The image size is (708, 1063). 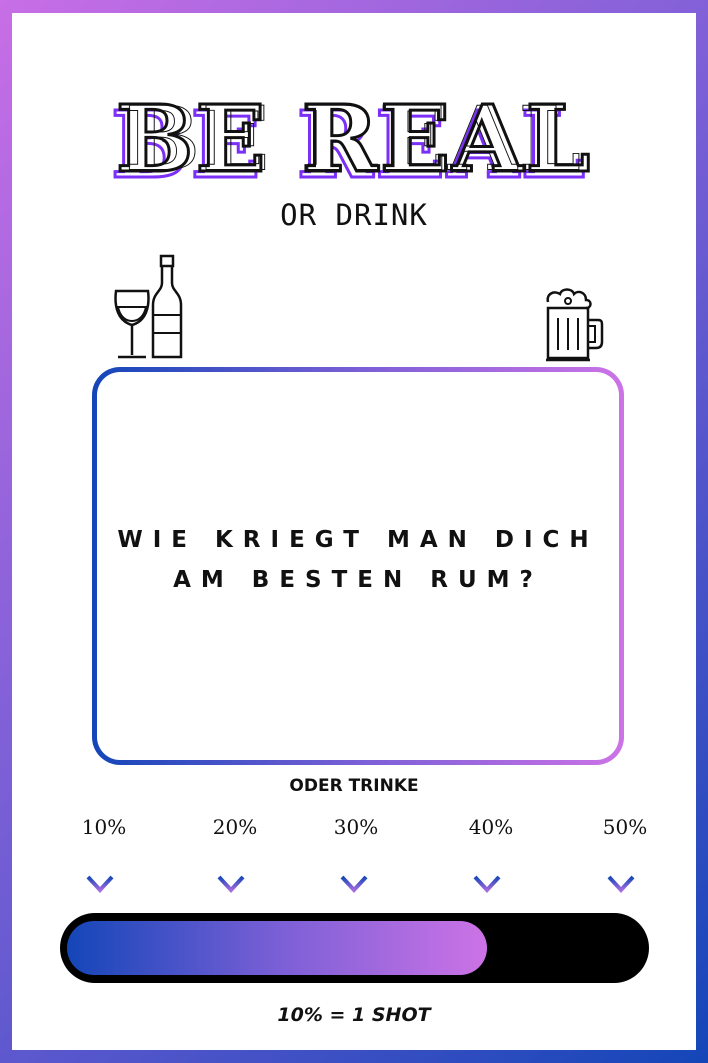 I want to click on drink-progress-fill, so click(x=277, y=948).